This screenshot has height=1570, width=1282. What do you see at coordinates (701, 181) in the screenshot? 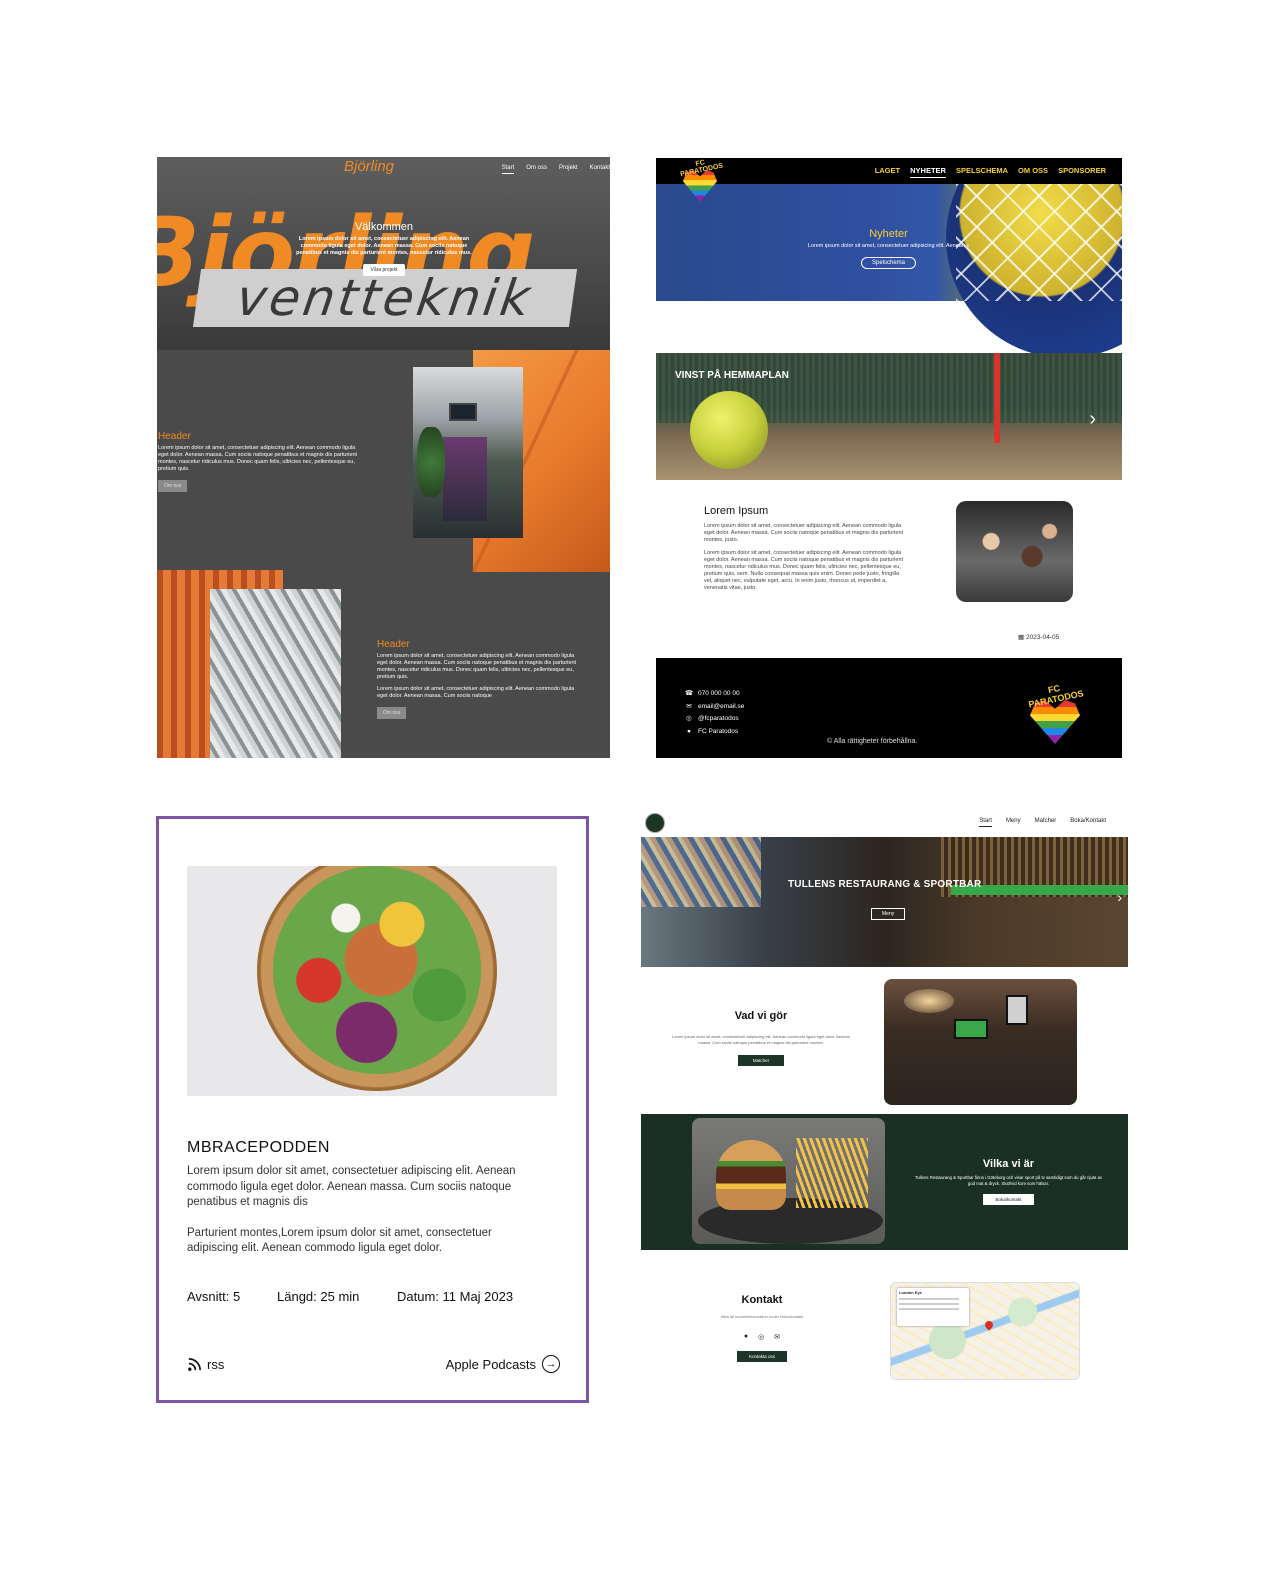
I see `paratodos-logo: FC PARATODOS` at bounding box center [701, 181].